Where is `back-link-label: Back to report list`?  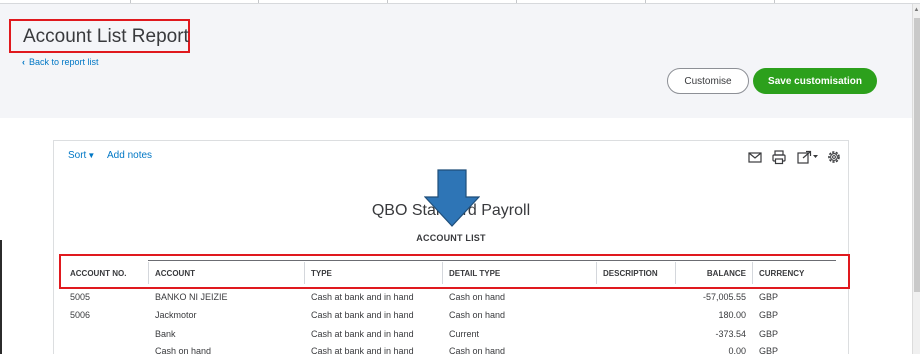
back-link-label: Back to report list is located at coordinates (64, 62).